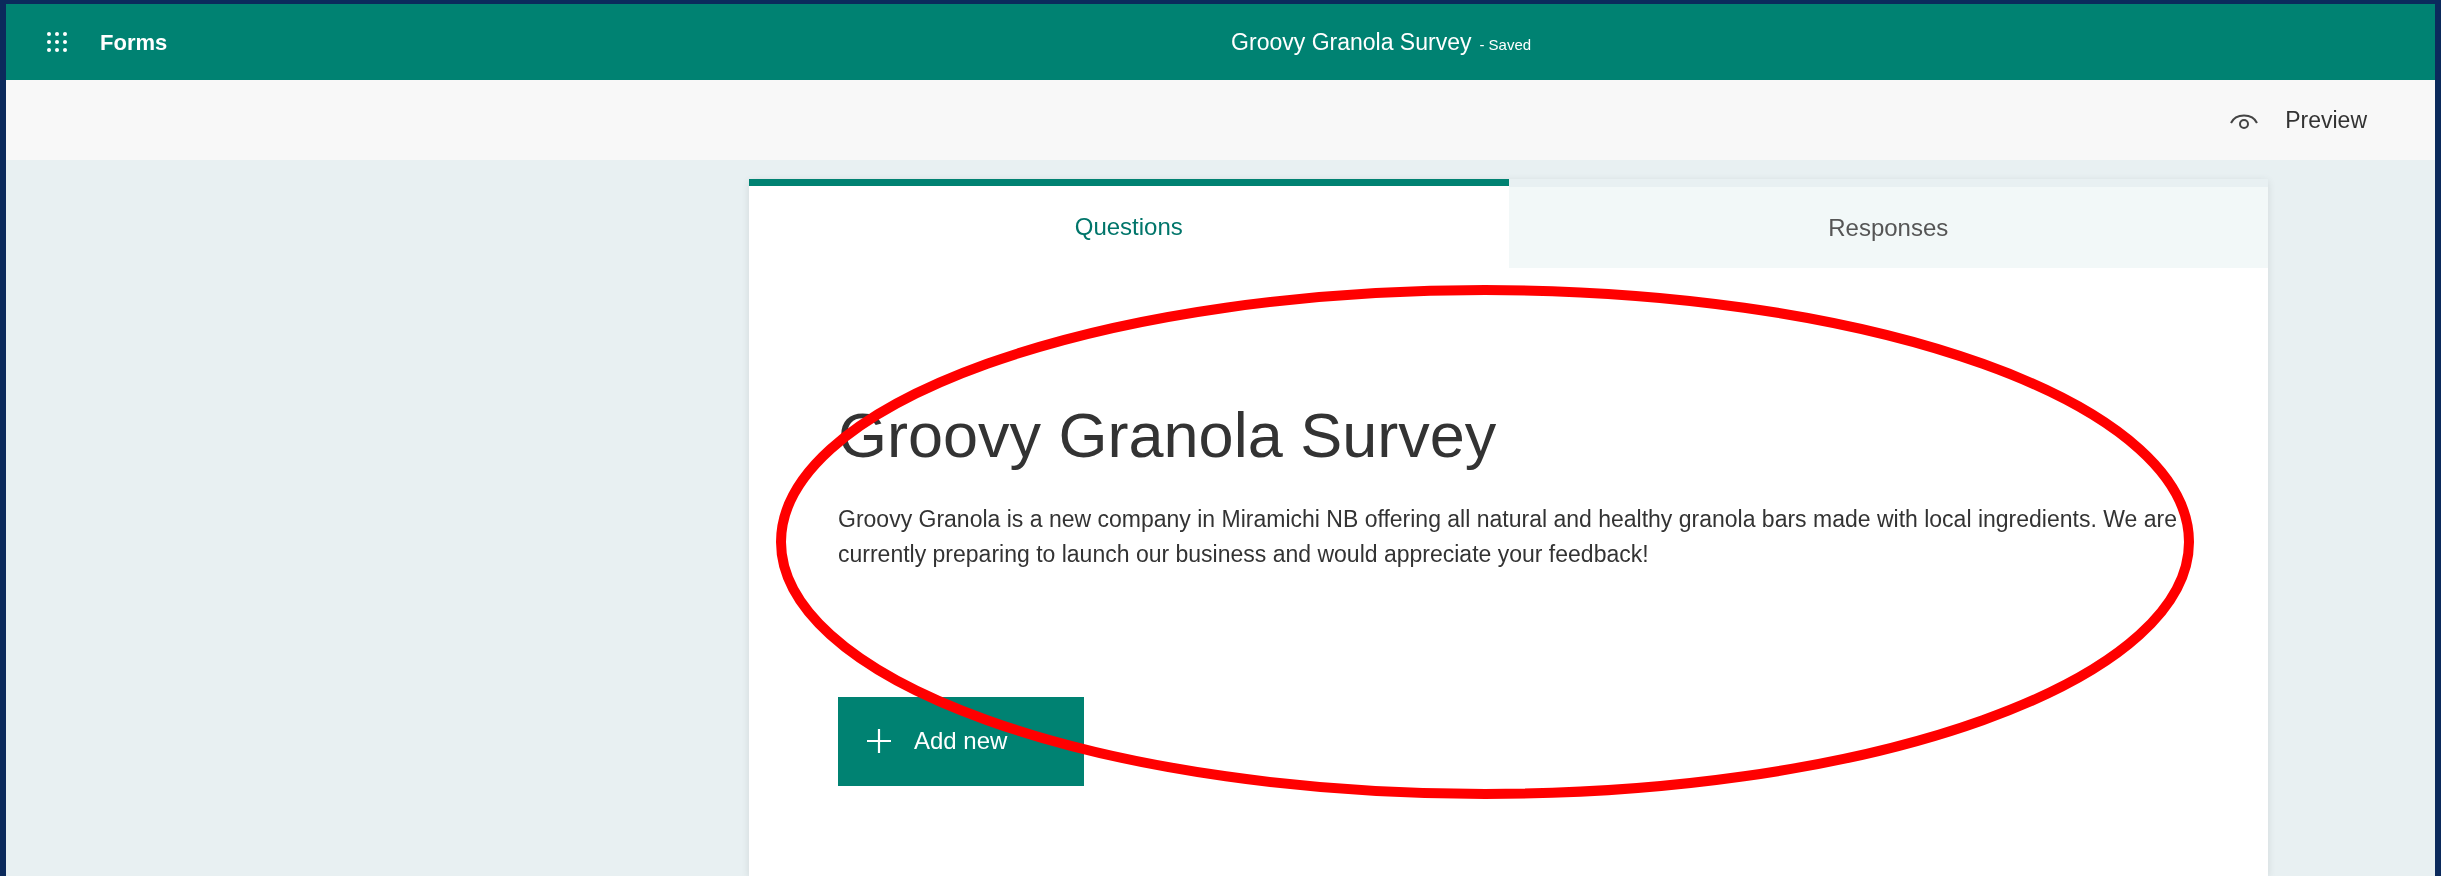  I want to click on survey-description: Groovy Granola is a new company in Miramichi NB offering all natural and healthy granola bars made with local ingredients. We are currently preparing to launch our business and would appreciate your feedback!, so click(1528, 537).